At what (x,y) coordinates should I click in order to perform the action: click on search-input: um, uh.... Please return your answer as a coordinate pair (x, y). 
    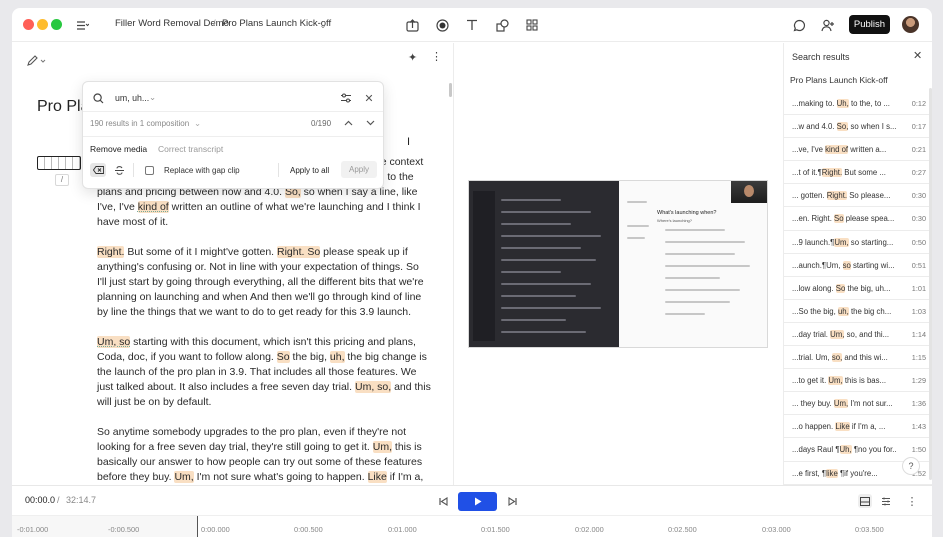
    Looking at the image, I should click on (132, 98).